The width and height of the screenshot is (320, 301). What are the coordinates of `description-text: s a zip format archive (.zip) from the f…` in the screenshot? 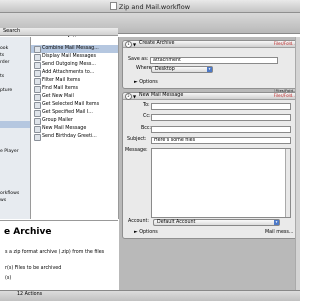 It's located at (55, 252).